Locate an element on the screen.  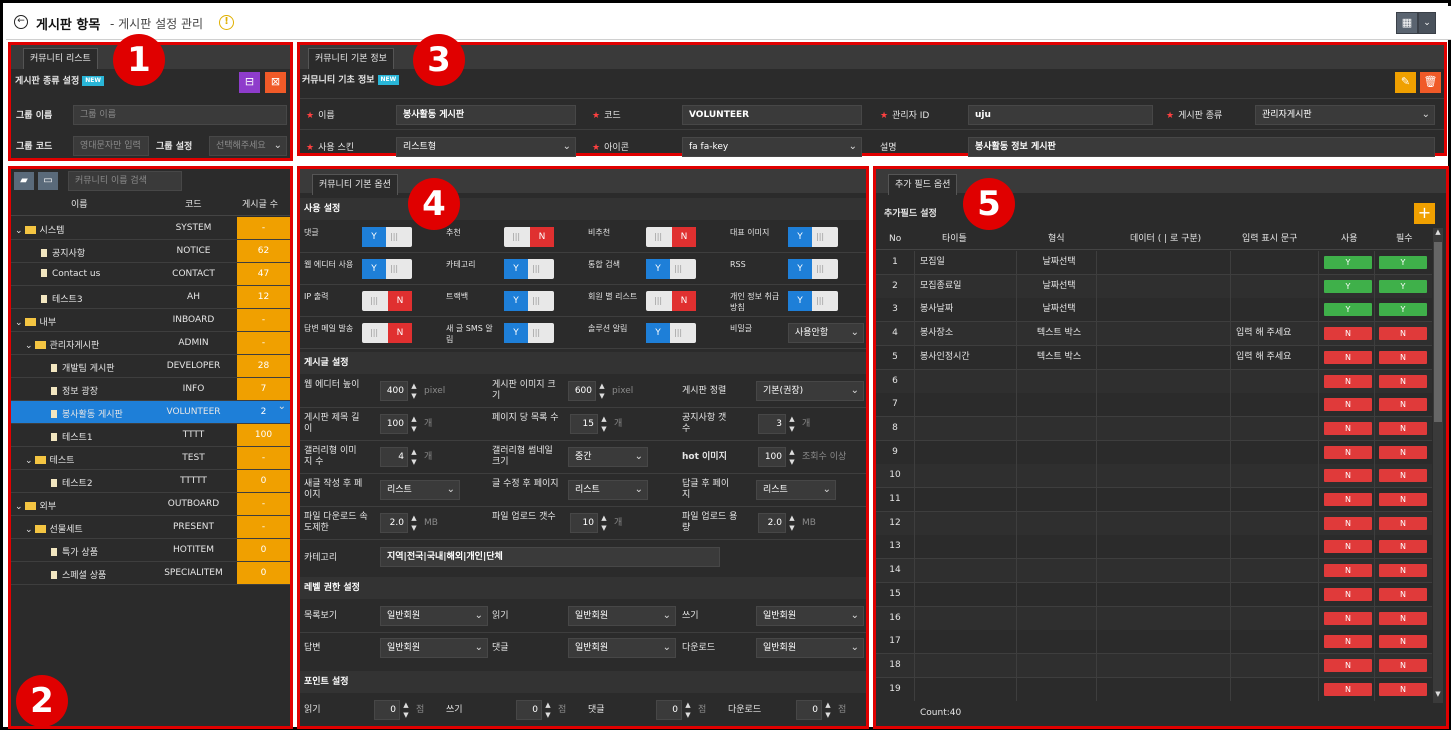
field-row: 14 N N is located at coordinates (1154, 571).